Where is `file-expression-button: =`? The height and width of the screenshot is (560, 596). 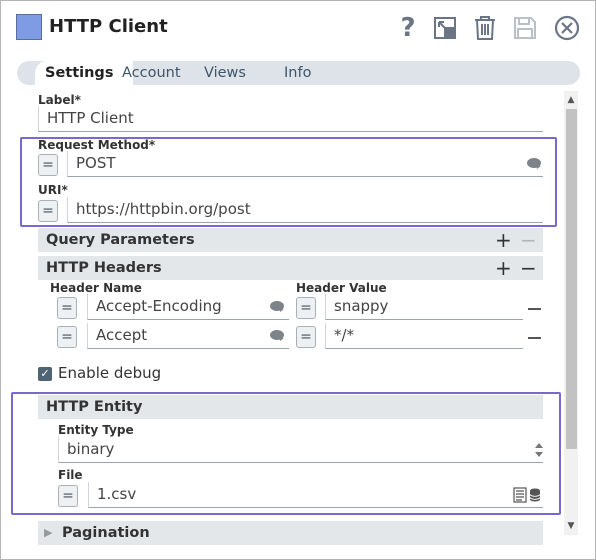 file-expression-button: = is located at coordinates (68, 496).